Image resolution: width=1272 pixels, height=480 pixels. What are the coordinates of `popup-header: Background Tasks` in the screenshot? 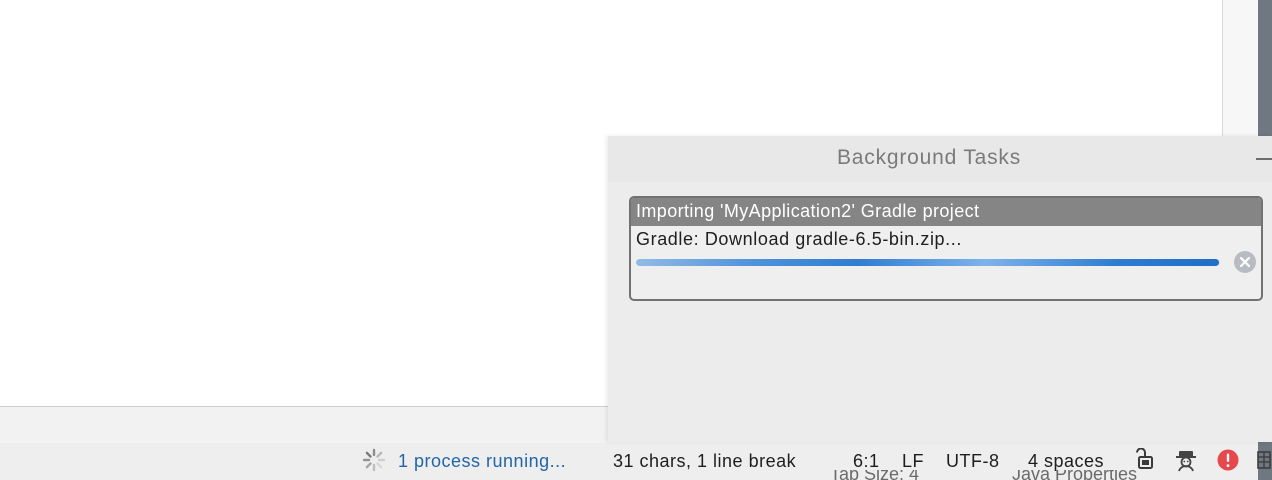 It's located at (940, 159).